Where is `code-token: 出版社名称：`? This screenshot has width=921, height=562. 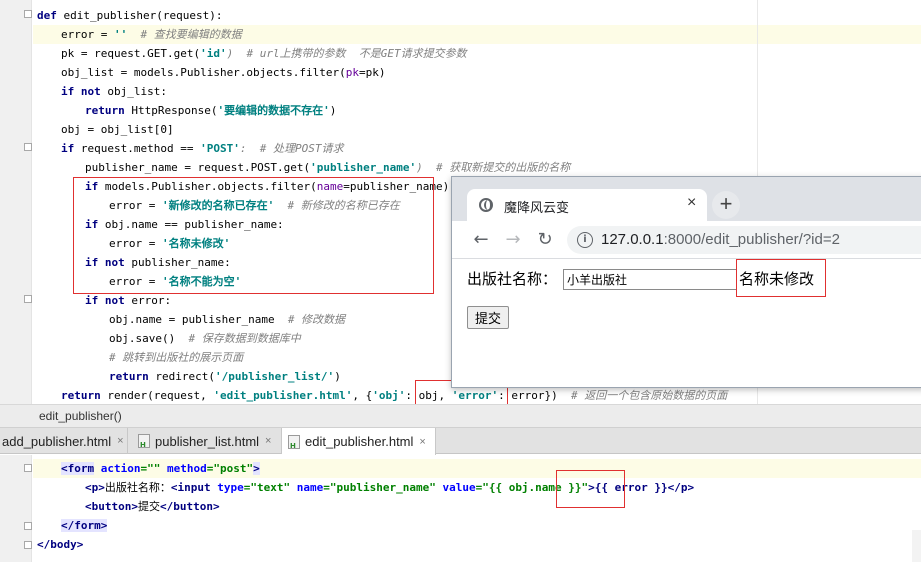 code-token: 出版社名称： is located at coordinates (137, 487).